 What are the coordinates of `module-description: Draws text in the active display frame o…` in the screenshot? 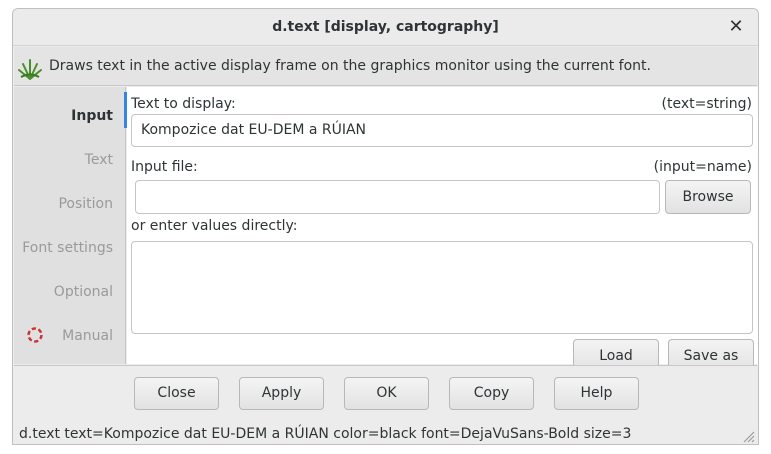 It's located at (350, 66).